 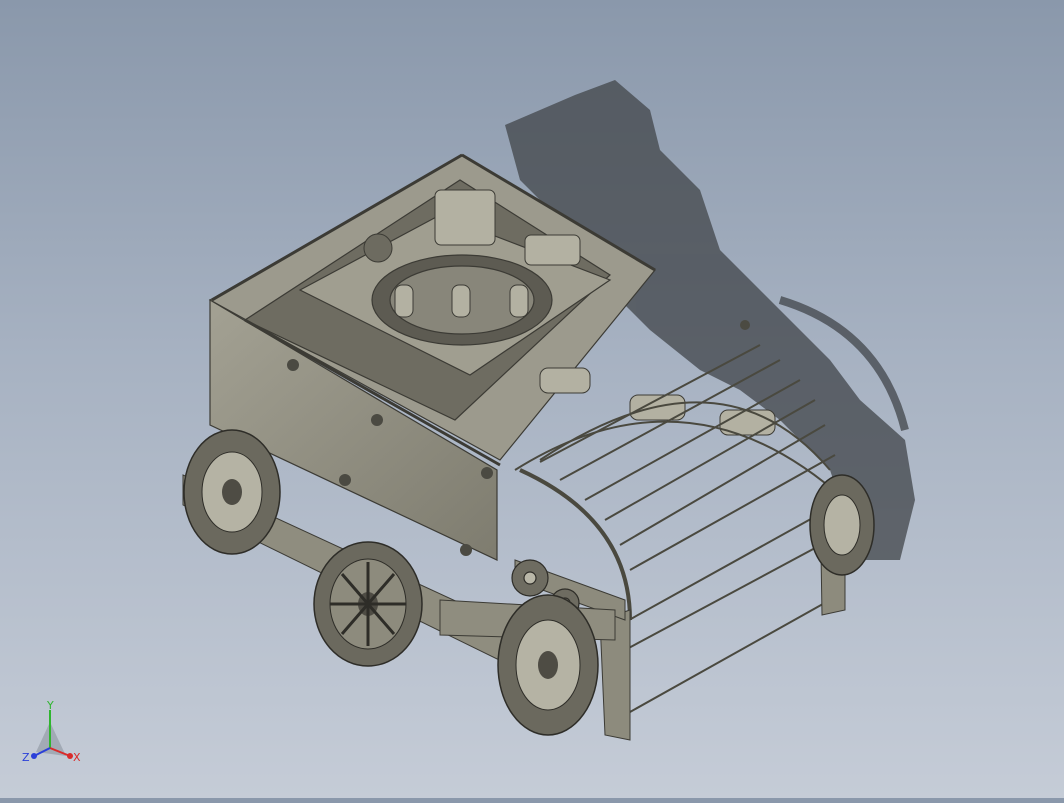 I want to click on z-axis-label: Z, so click(x=26, y=757).